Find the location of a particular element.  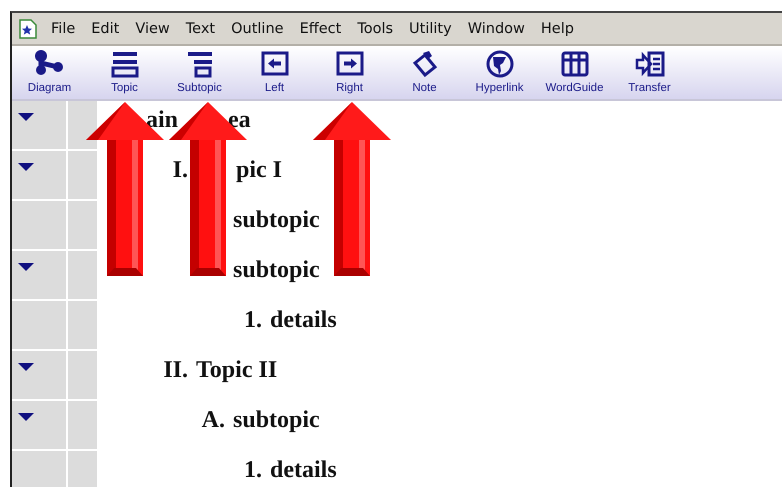

outline-number: A. is located at coordinates (212, 420).